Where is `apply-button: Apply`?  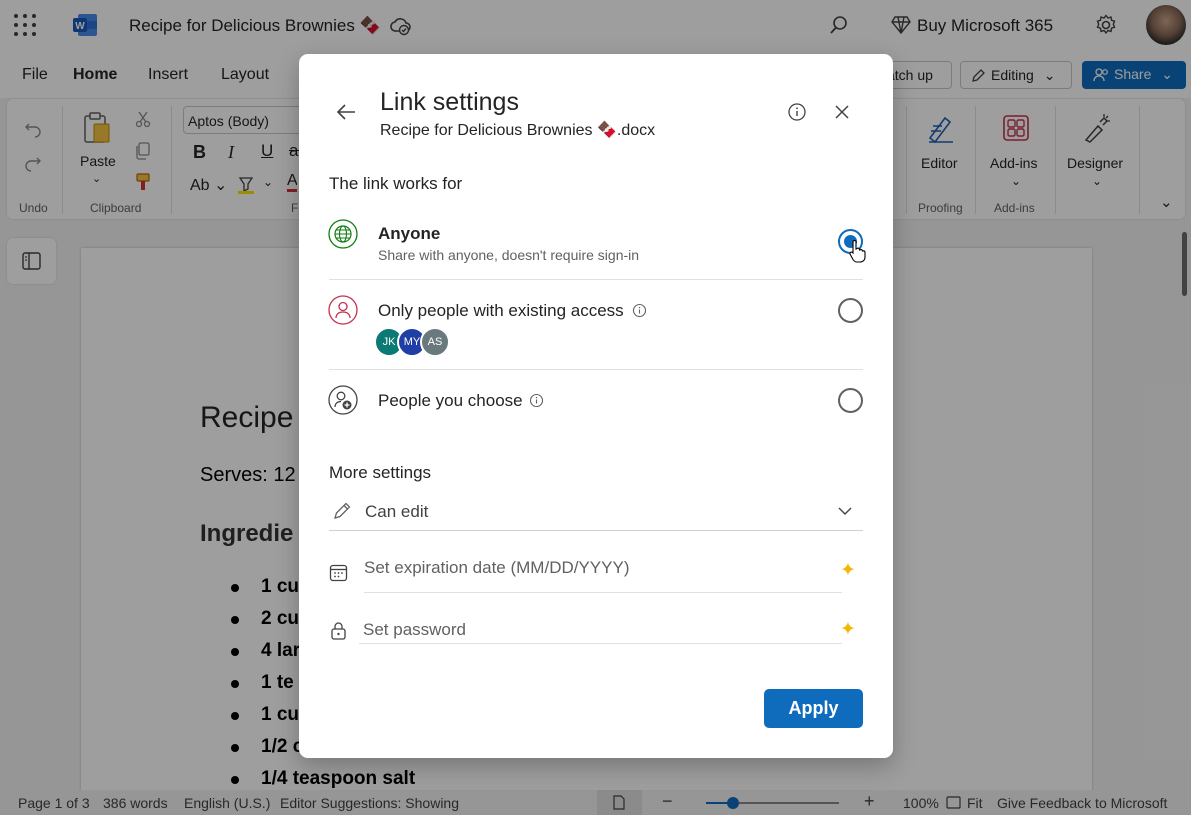 apply-button: Apply is located at coordinates (813, 708).